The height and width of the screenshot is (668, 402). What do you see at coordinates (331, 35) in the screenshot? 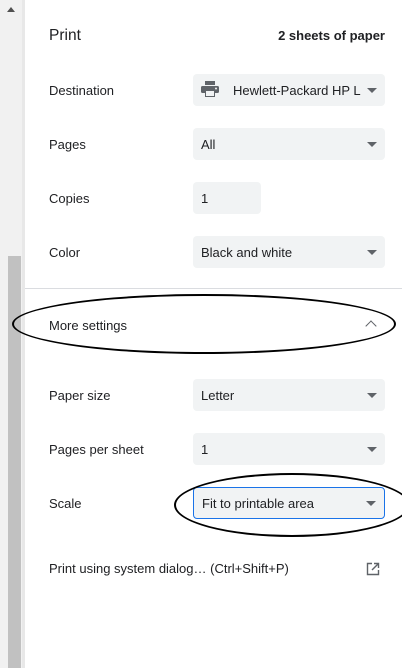
I see `sheet-count: 2 sheets of paper` at bounding box center [331, 35].